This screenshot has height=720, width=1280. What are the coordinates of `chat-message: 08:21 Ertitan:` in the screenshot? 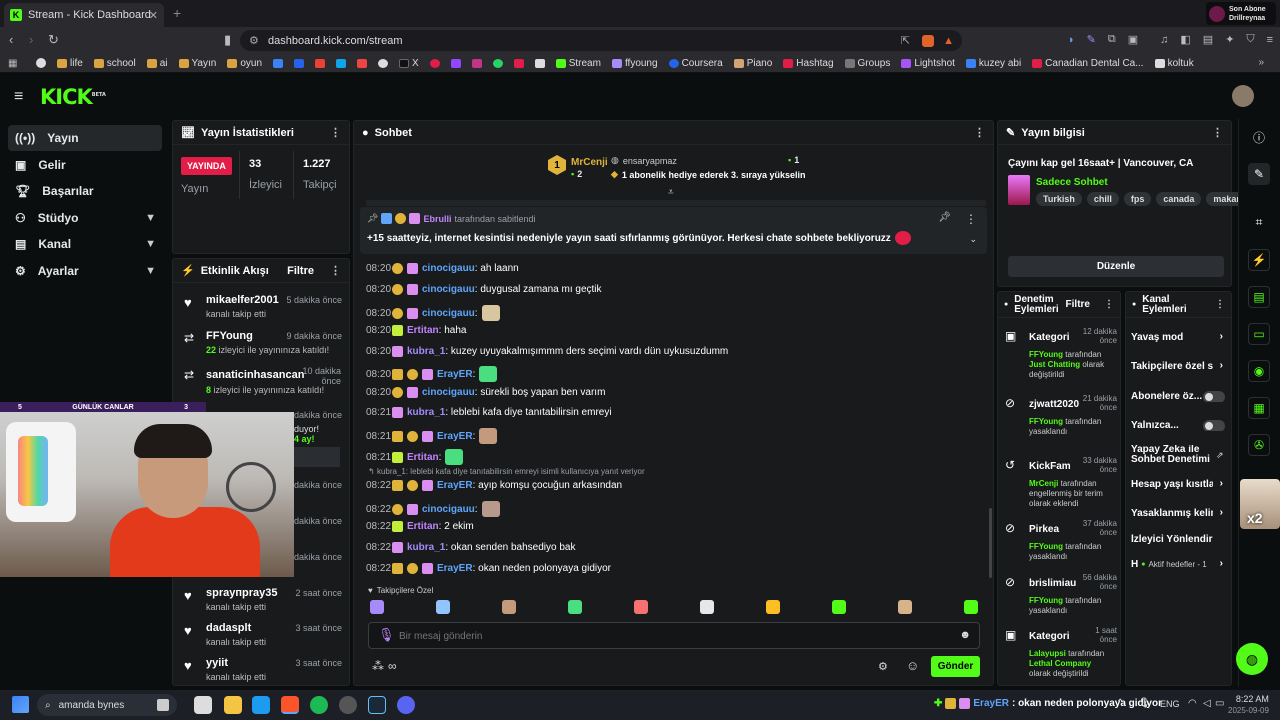 It's located at (415, 457).